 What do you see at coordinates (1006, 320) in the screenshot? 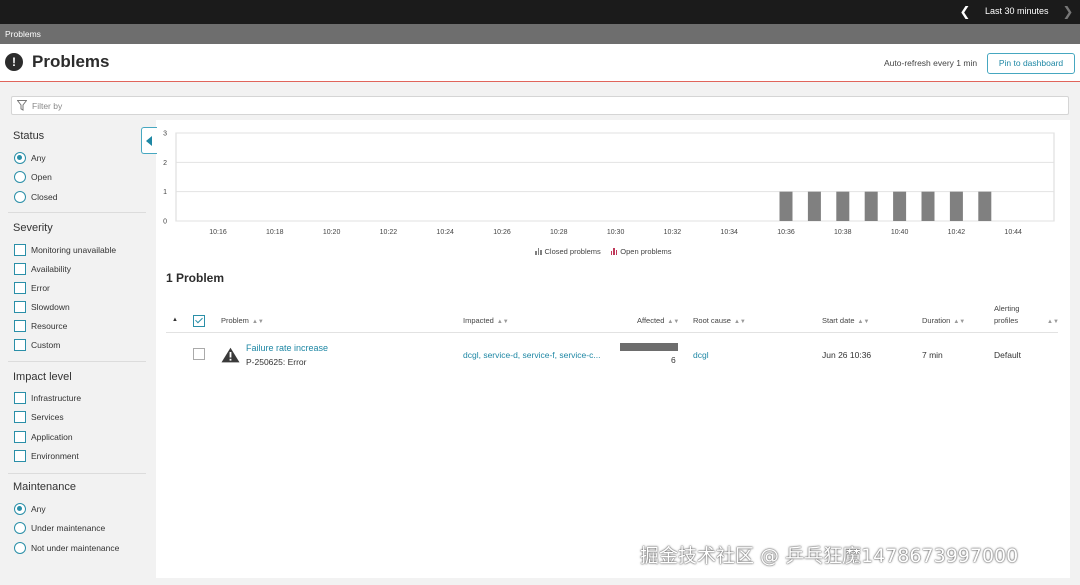
I see `column-profiles-label: profiles` at bounding box center [1006, 320].